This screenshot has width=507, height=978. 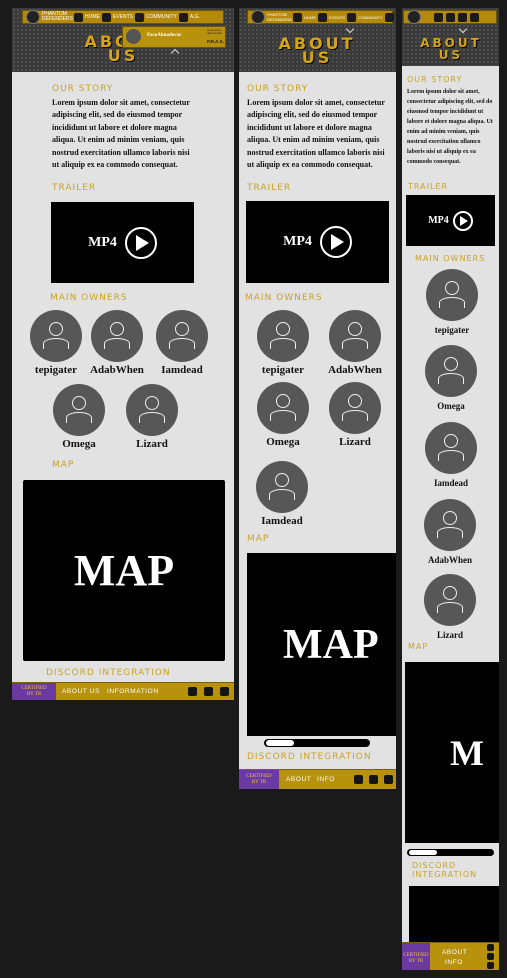 What do you see at coordinates (449, 560) in the screenshot?
I see `owner-name: AdabWhen` at bounding box center [449, 560].